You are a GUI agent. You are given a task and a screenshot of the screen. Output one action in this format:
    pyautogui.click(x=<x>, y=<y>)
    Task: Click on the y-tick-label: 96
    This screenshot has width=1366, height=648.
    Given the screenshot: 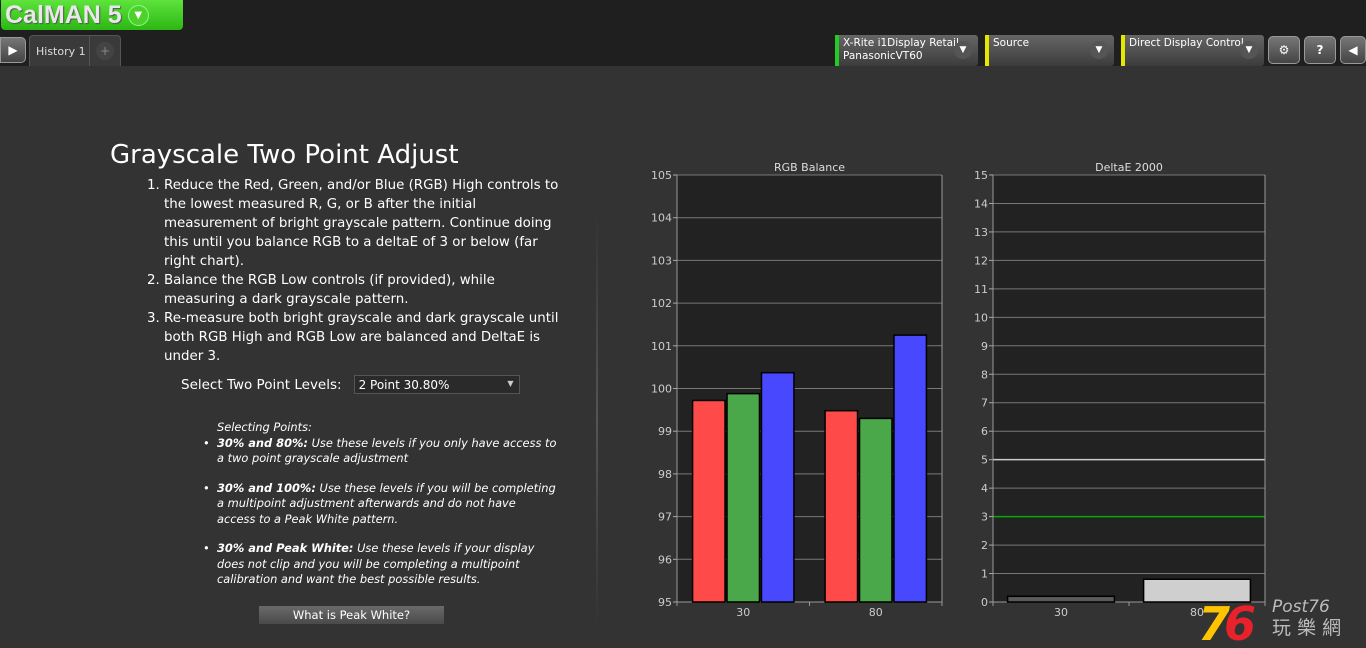 What is the action you would take?
    pyautogui.click(x=665, y=559)
    